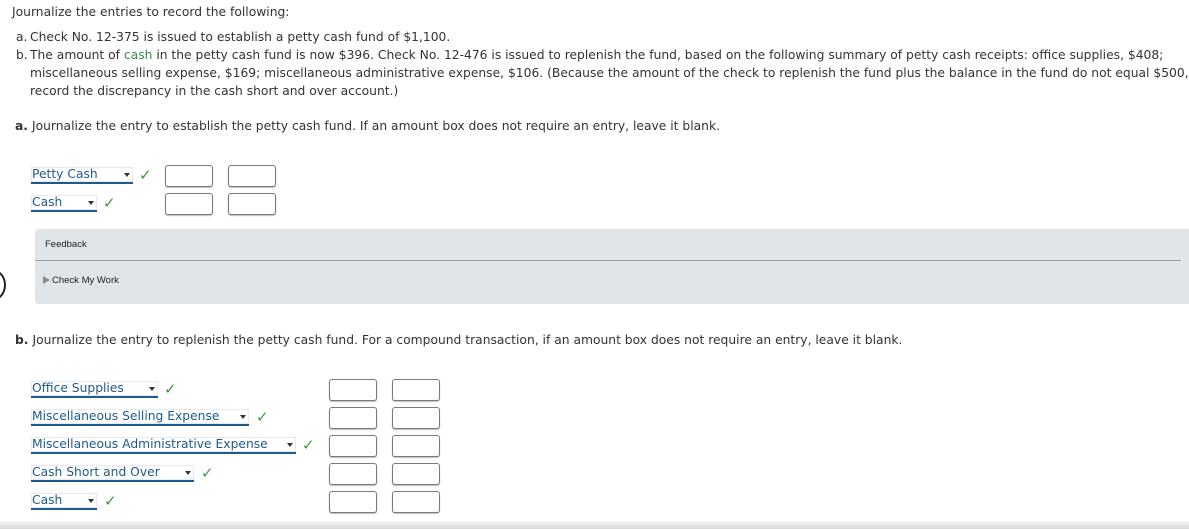 The image size is (1189, 529). What do you see at coordinates (85, 280) in the screenshot?
I see `check-my-work-label: Check My Work` at bounding box center [85, 280].